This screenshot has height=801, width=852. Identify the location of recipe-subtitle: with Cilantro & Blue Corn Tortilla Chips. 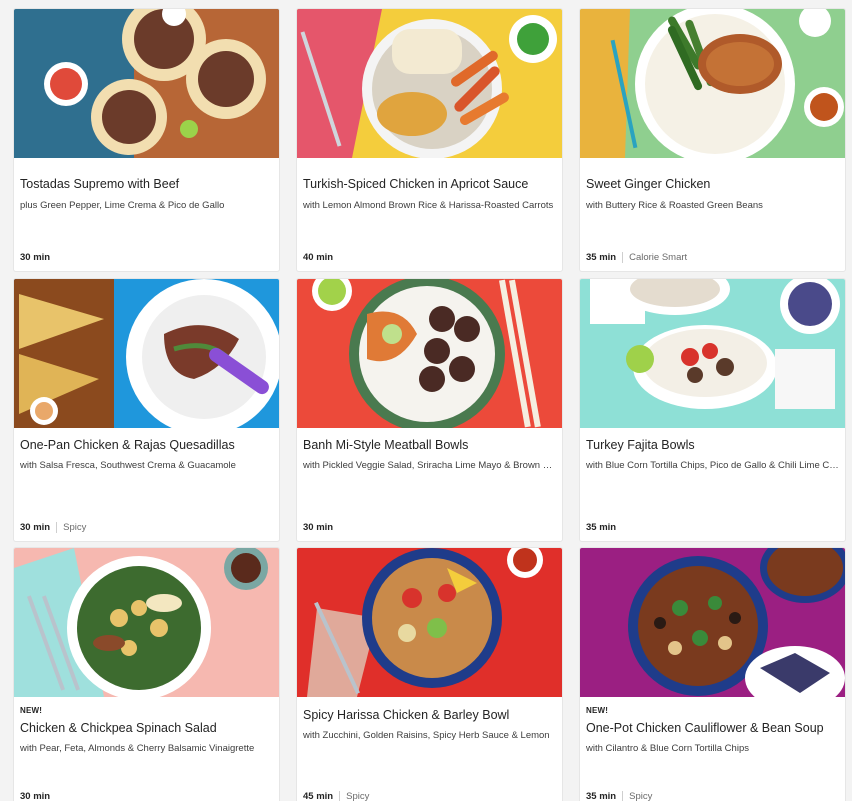
(667, 748).